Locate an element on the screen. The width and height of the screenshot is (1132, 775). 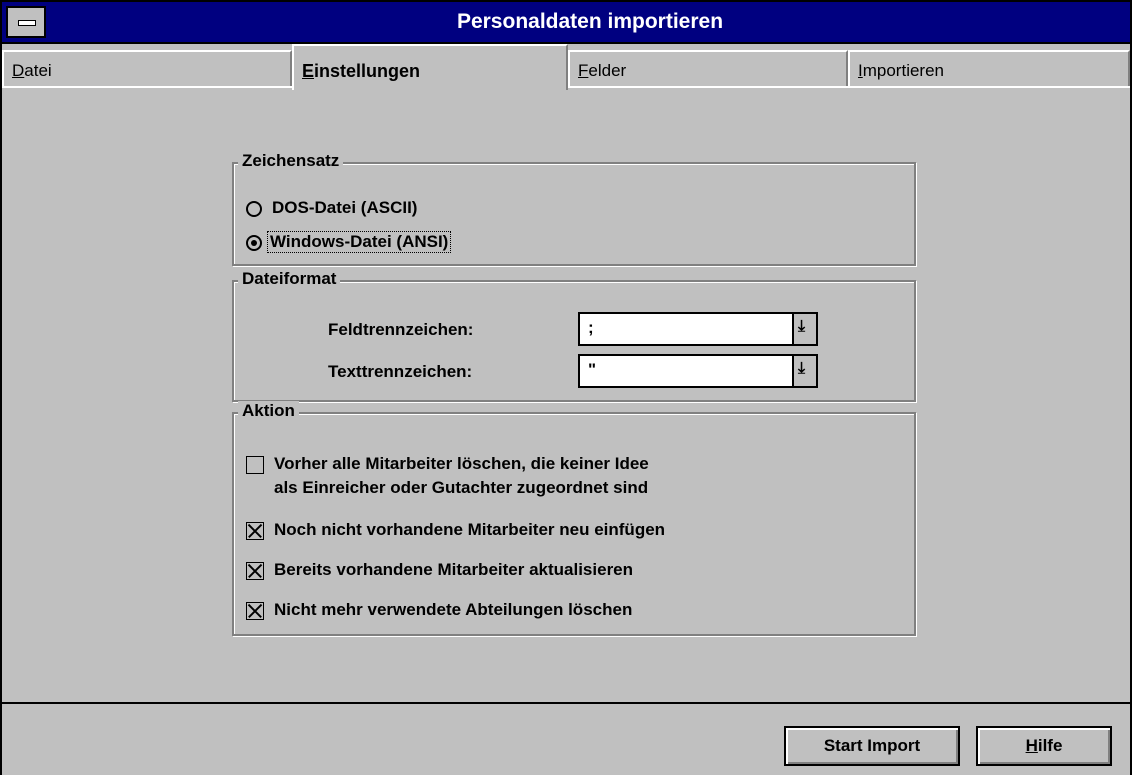
button-bar: Start Import Hilfe is located at coordinates (566, 738).